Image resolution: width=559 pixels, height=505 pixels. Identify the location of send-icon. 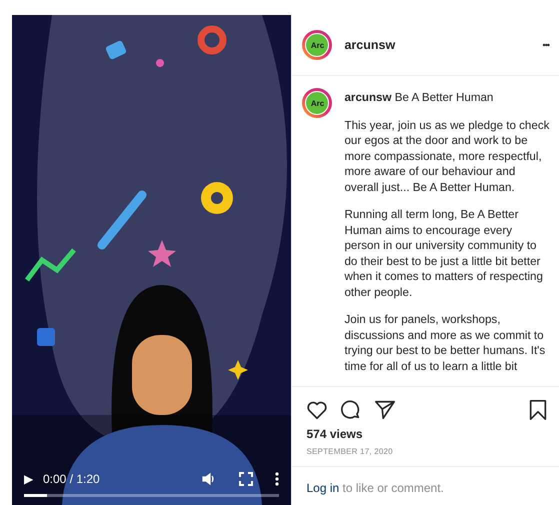
(385, 410).